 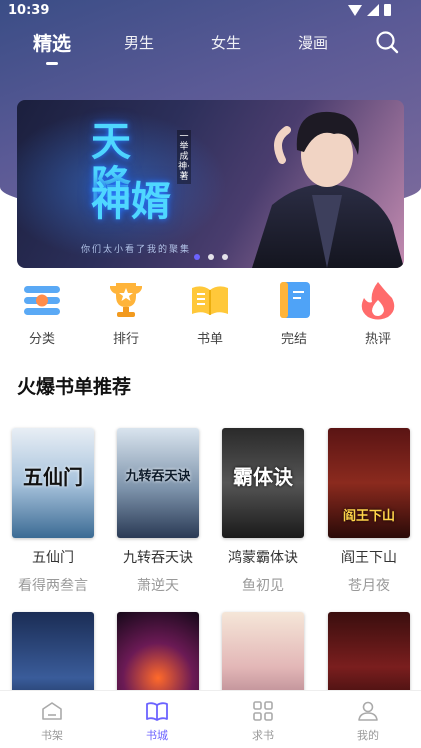 What do you see at coordinates (368, 711) in the screenshot?
I see `user-icon` at bounding box center [368, 711].